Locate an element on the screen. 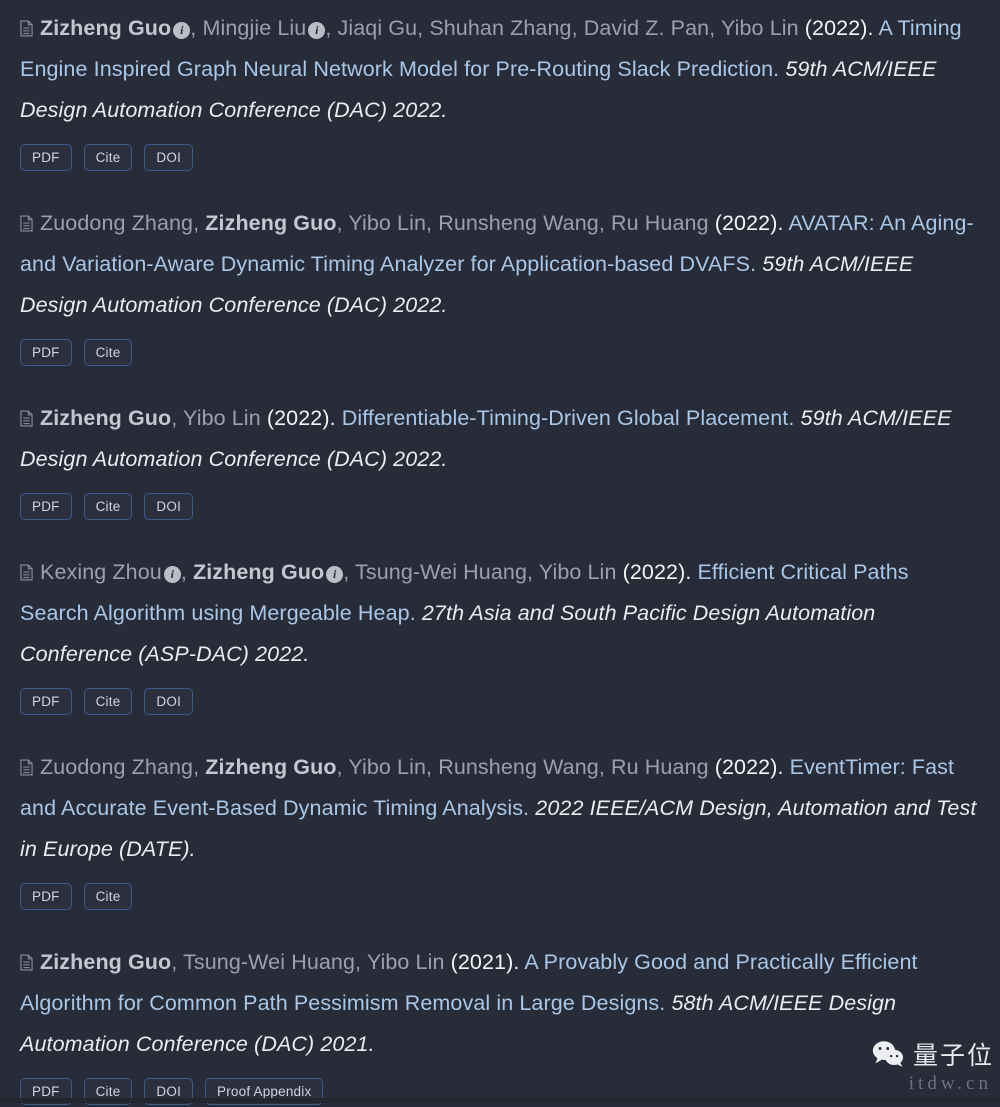 The height and width of the screenshot is (1107, 1000). author-name: Mingjie Liu is located at coordinates (254, 28).